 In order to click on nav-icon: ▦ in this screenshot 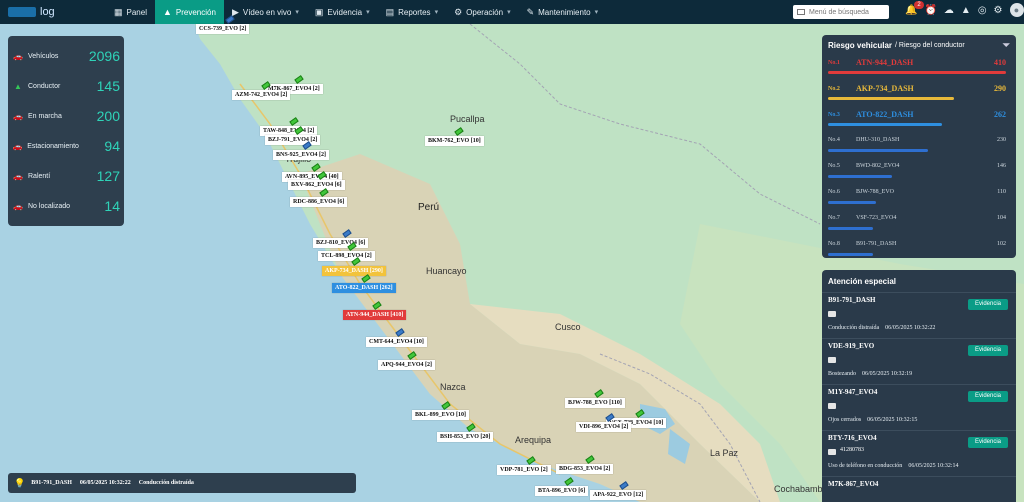, I will do `click(118, 11)`.